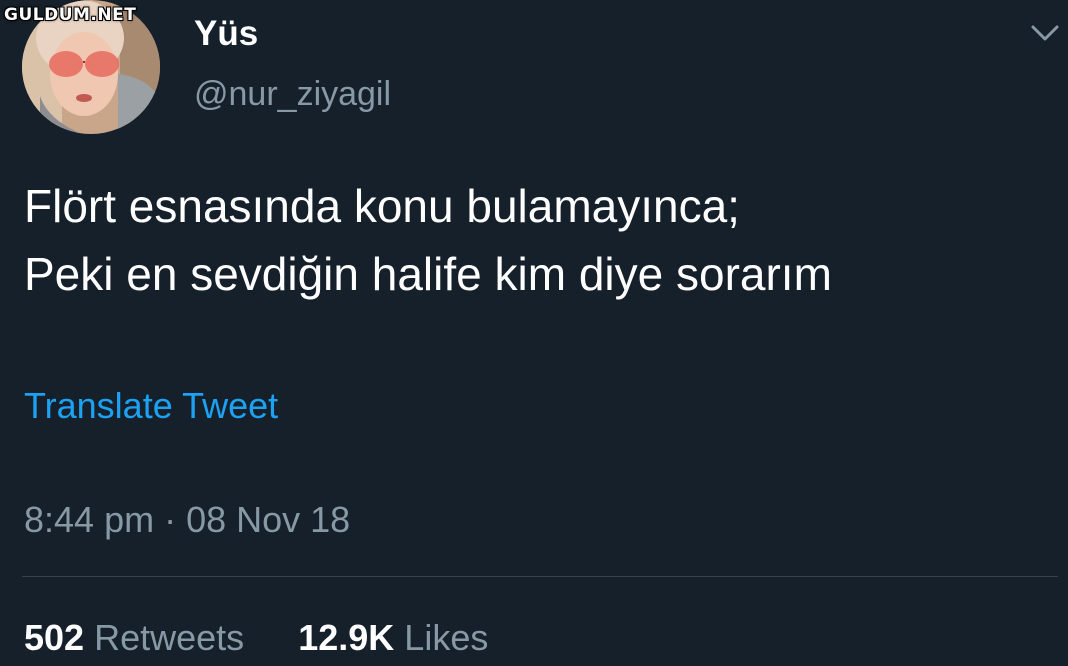  I want to click on tweet-text-line: Peki en sevdiğin halife kim diye sorarım, so click(428, 274).